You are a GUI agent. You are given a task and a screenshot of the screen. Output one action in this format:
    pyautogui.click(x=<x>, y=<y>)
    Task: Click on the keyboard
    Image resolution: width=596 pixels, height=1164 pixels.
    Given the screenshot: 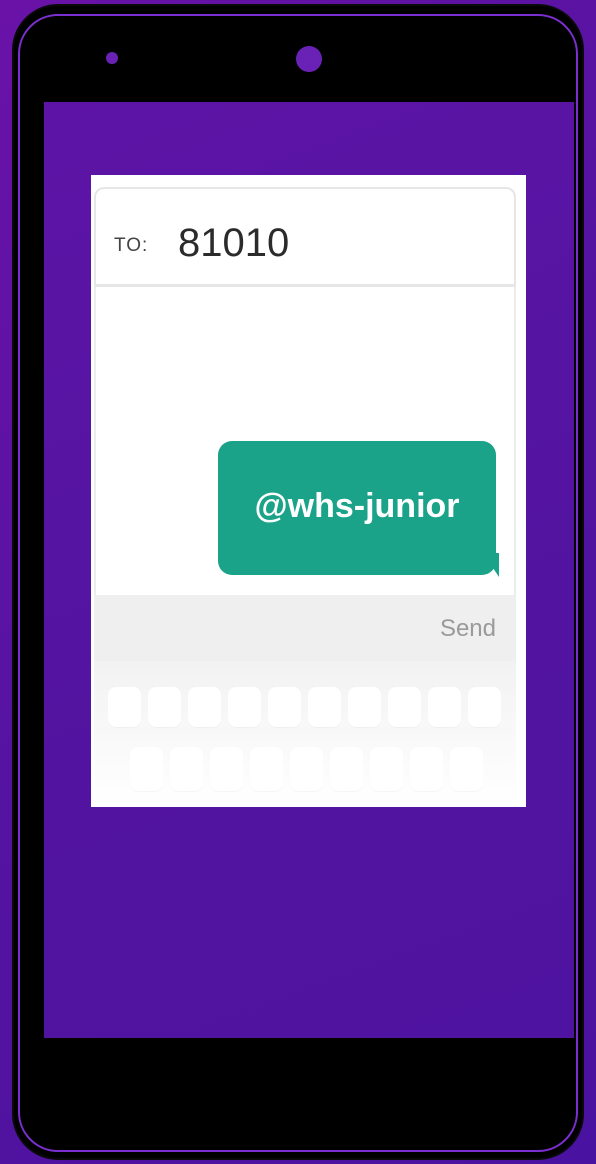 What is the action you would take?
    pyautogui.click(x=305, y=734)
    